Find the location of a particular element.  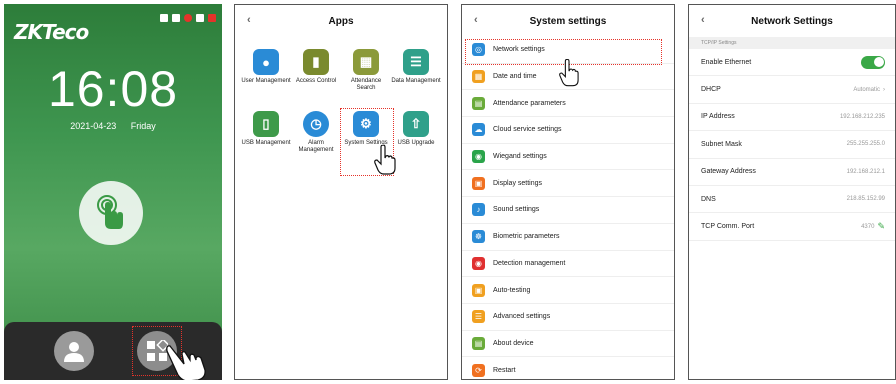

row-value: 192.168.212.235 is located at coordinates (862, 116).